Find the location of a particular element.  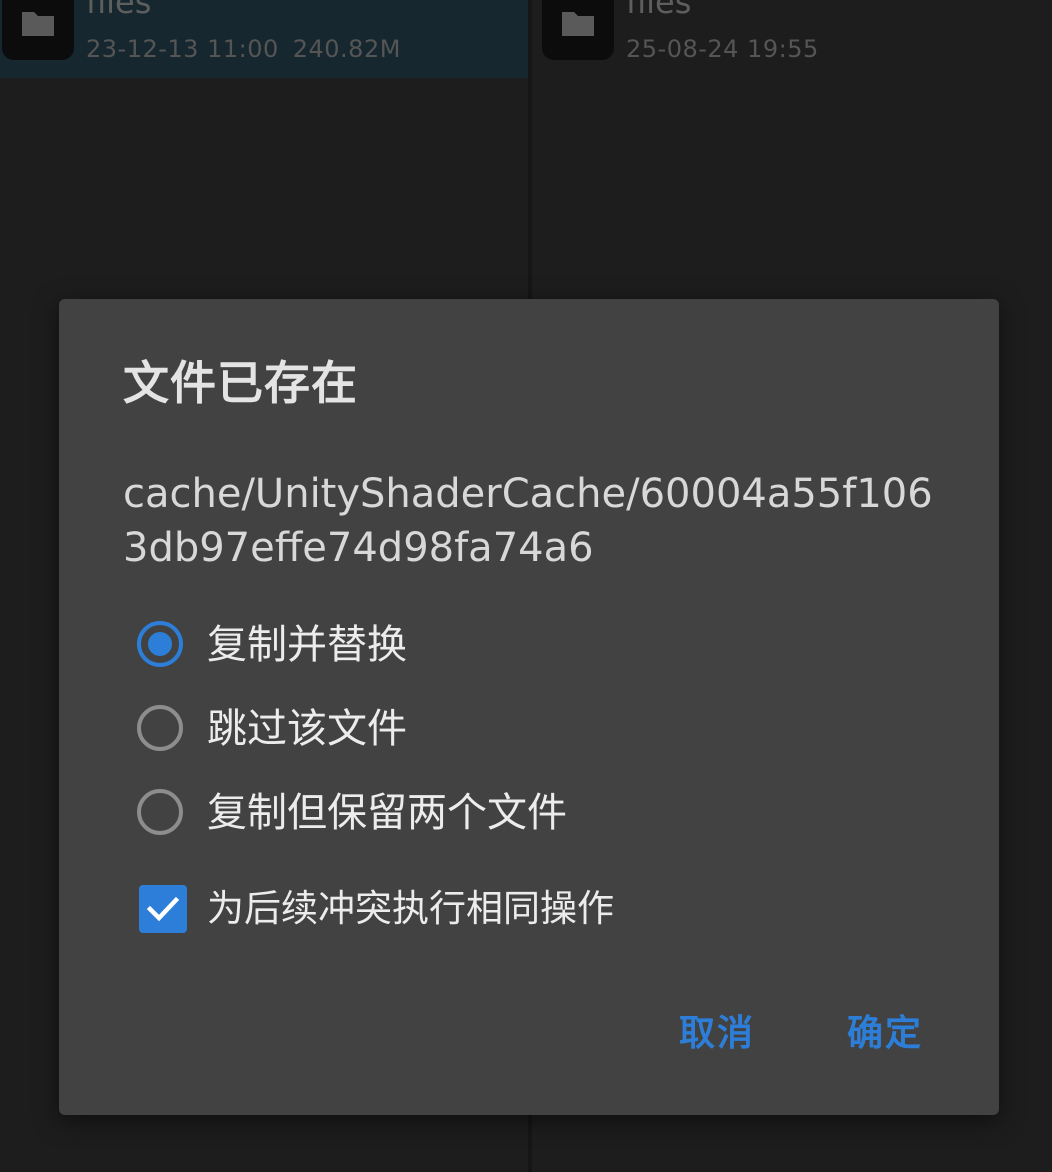

file-meta: 23-12-13 11:00 240.82M is located at coordinates (243, 49).